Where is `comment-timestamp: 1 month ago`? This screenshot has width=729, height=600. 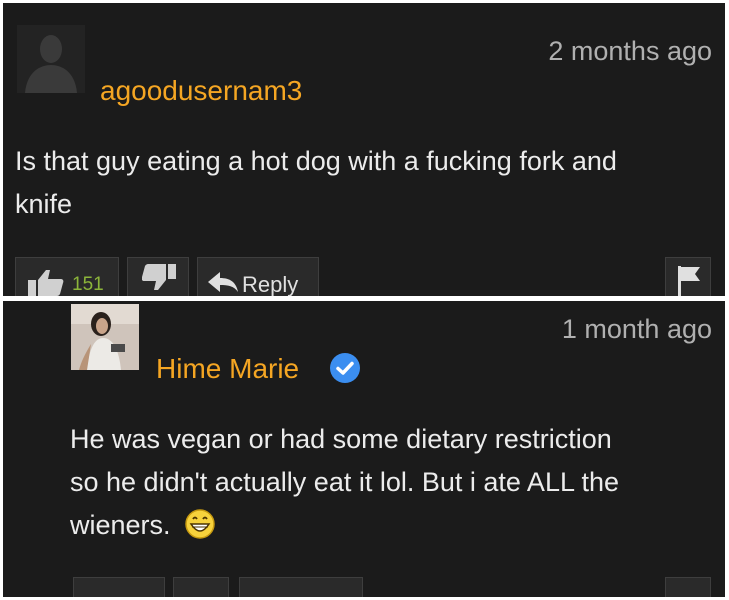 comment-timestamp: 1 month ago is located at coordinates (636, 329).